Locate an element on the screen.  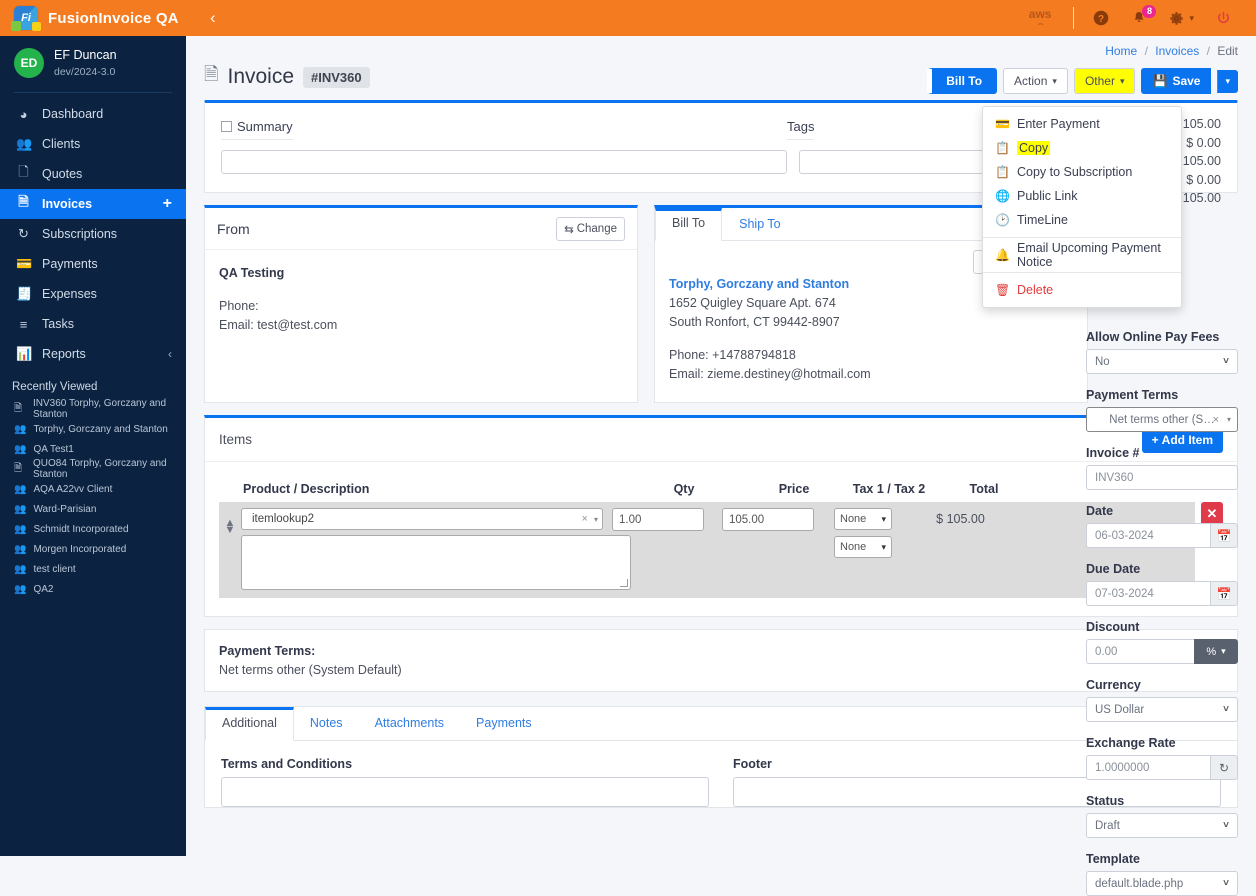
tax1-select: None ▾ is located at coordinates (863, 519).